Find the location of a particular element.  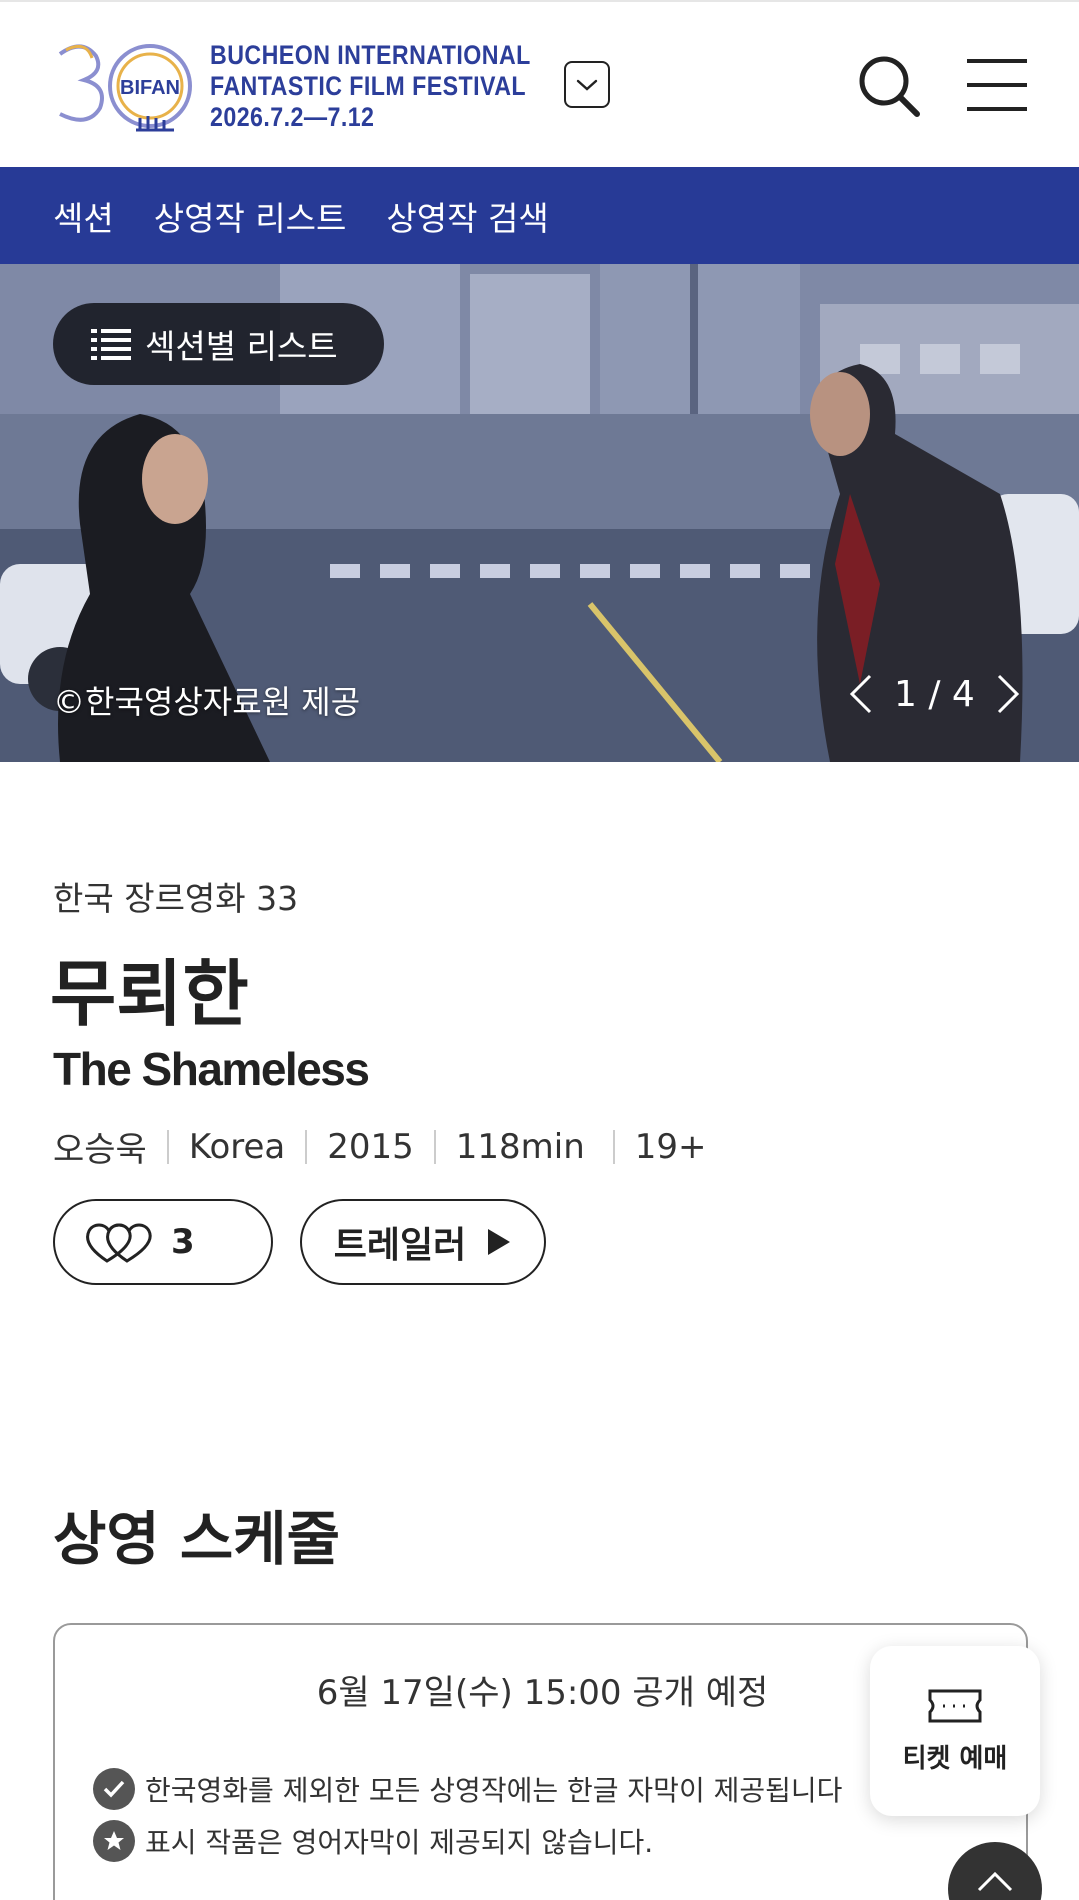

slider-count: 1 / 4 is located at coordinates (934, 694).